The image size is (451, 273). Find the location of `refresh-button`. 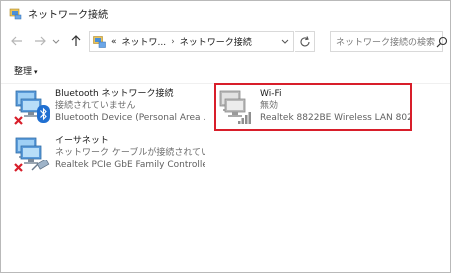

refresh-button is located at coordinates (305, 41).